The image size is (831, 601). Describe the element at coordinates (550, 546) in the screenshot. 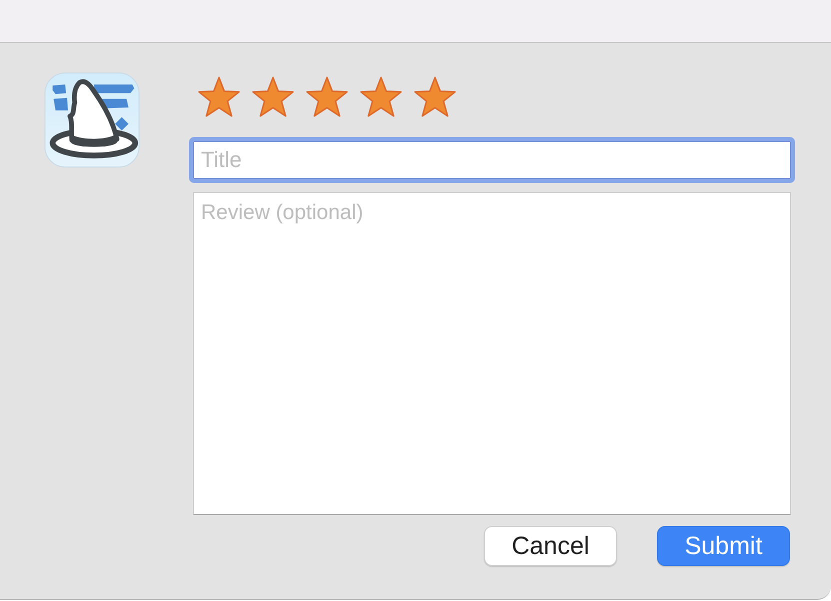

I see `cancel-button: Cancel` at that location.